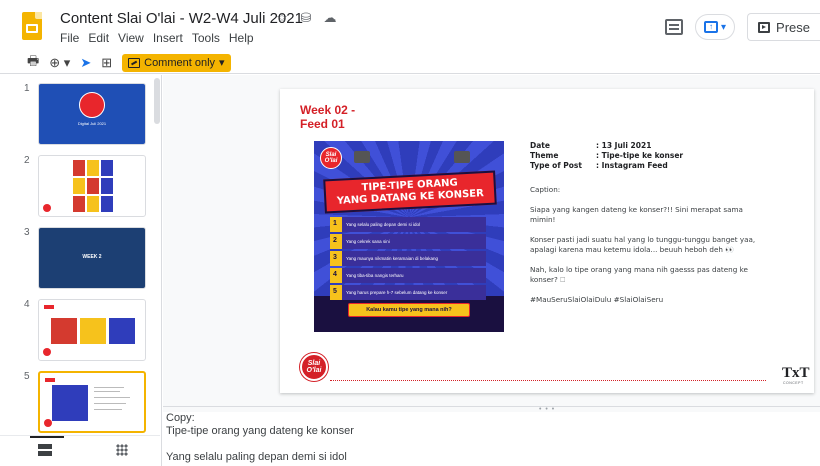  Describe the element at coordinates (545, 189) in the screenshot. I see `caption-label: Caption:` at that location.